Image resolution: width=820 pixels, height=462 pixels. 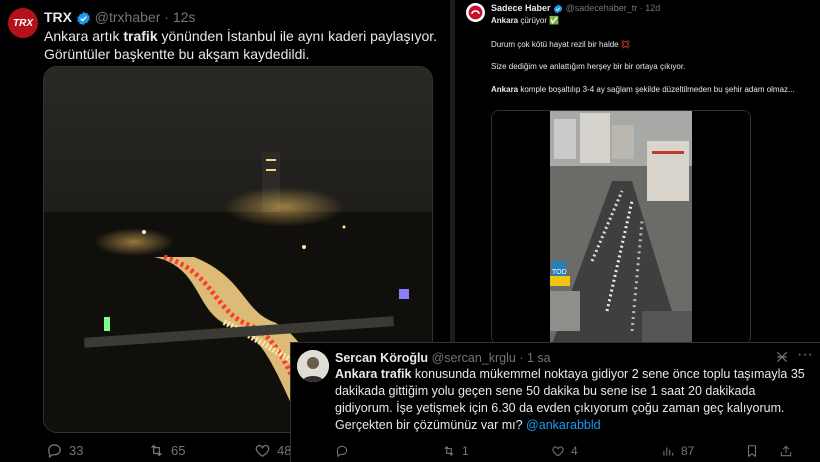 I want to click on user-photo-icon, so click(x=313, y=366).